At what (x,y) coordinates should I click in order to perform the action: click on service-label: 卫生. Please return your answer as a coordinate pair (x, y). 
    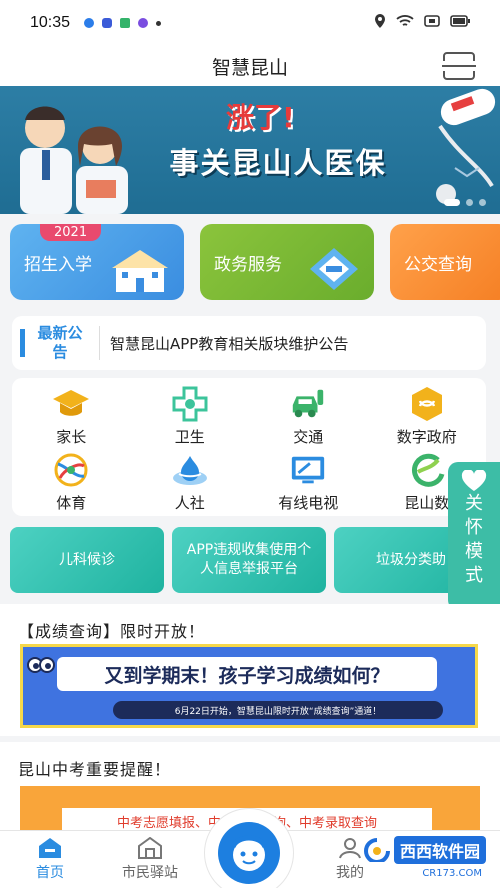
    Looking at the image, I should click on (189, 437).